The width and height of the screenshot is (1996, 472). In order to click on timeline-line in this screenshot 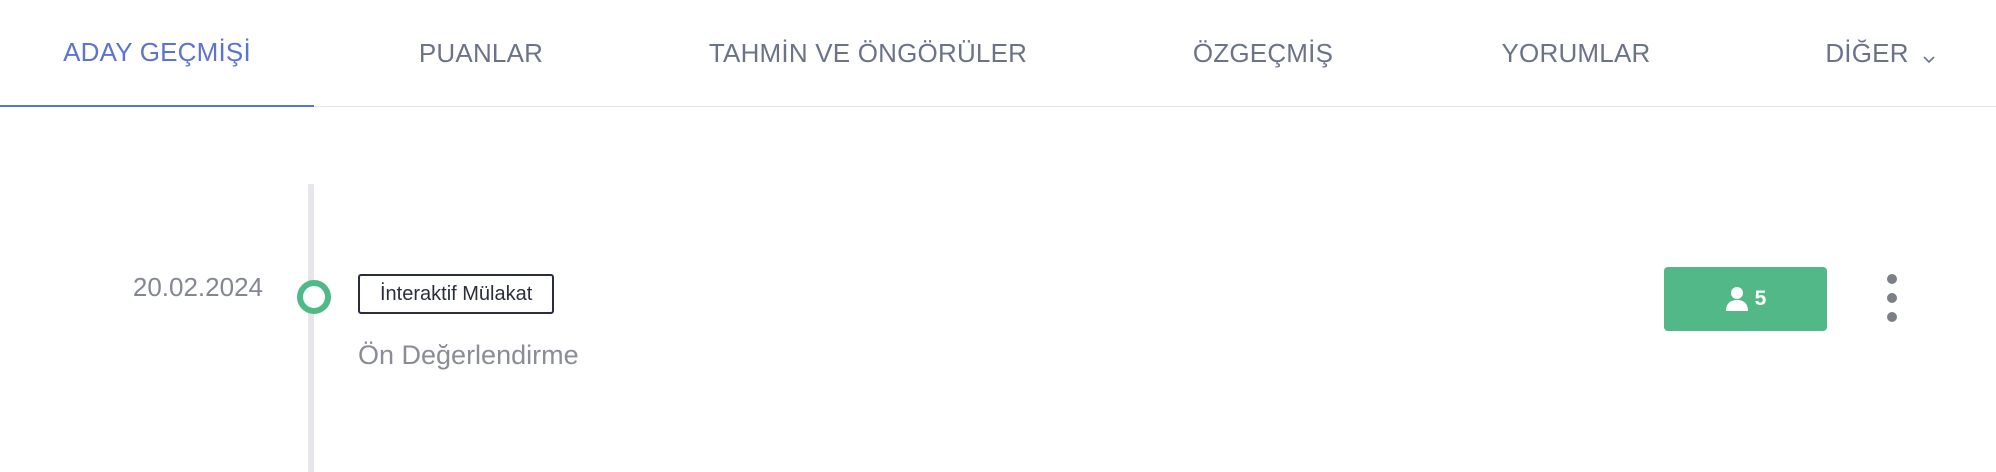, I will do `click(311, 328)`.